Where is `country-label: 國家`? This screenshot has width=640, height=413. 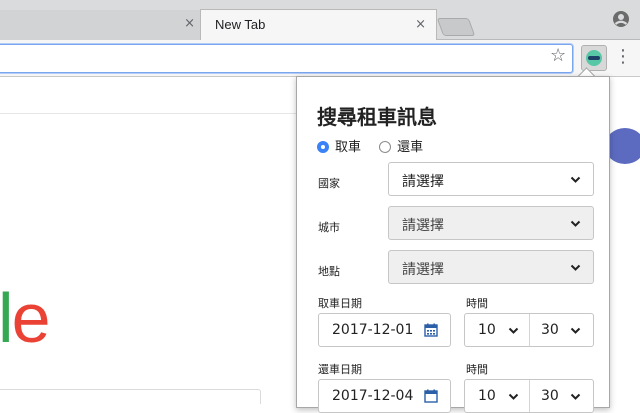 country-label: 國家 is located at coordinates (329, 183).